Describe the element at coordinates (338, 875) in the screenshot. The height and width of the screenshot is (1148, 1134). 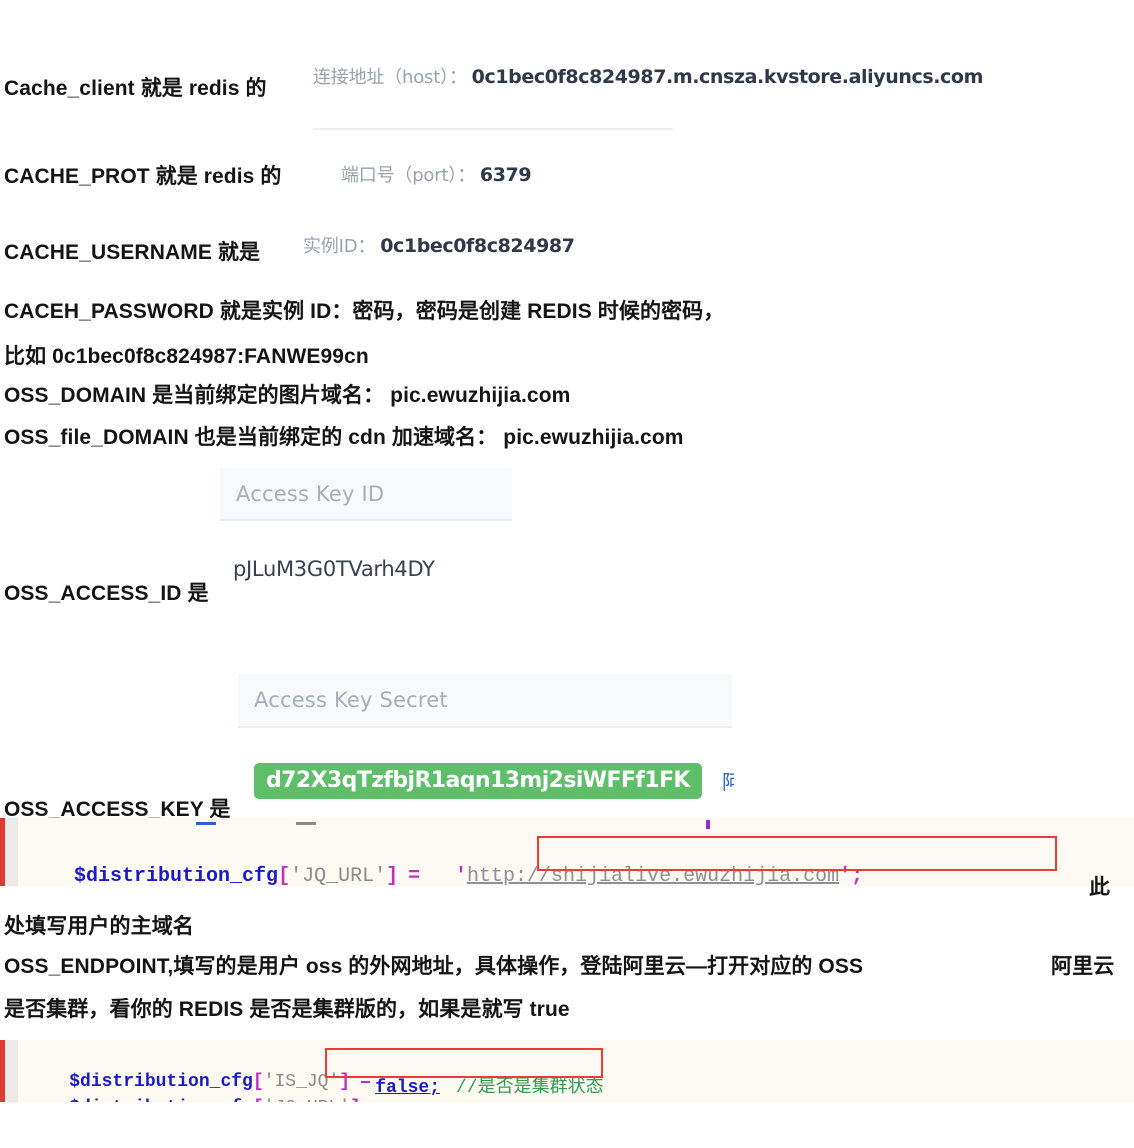
I see `code-key: 'JQ_URL'` at that location.